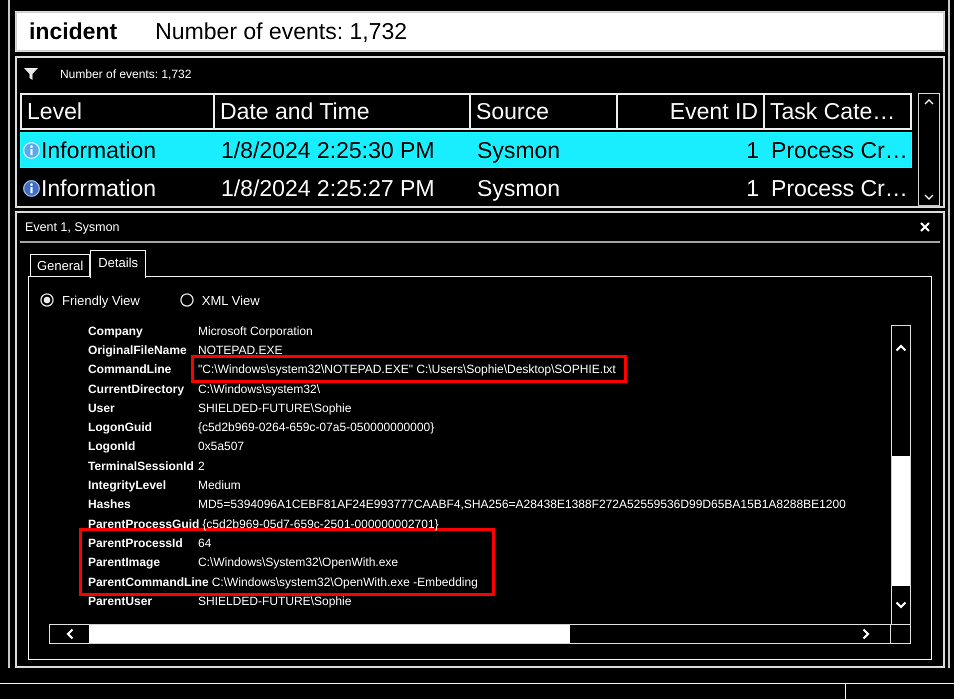 The height and width of the screenshot is (699, 954). Describe the element at coordinates (70, 634) in the screenshot. I see `scroll-left-icon` at that location.